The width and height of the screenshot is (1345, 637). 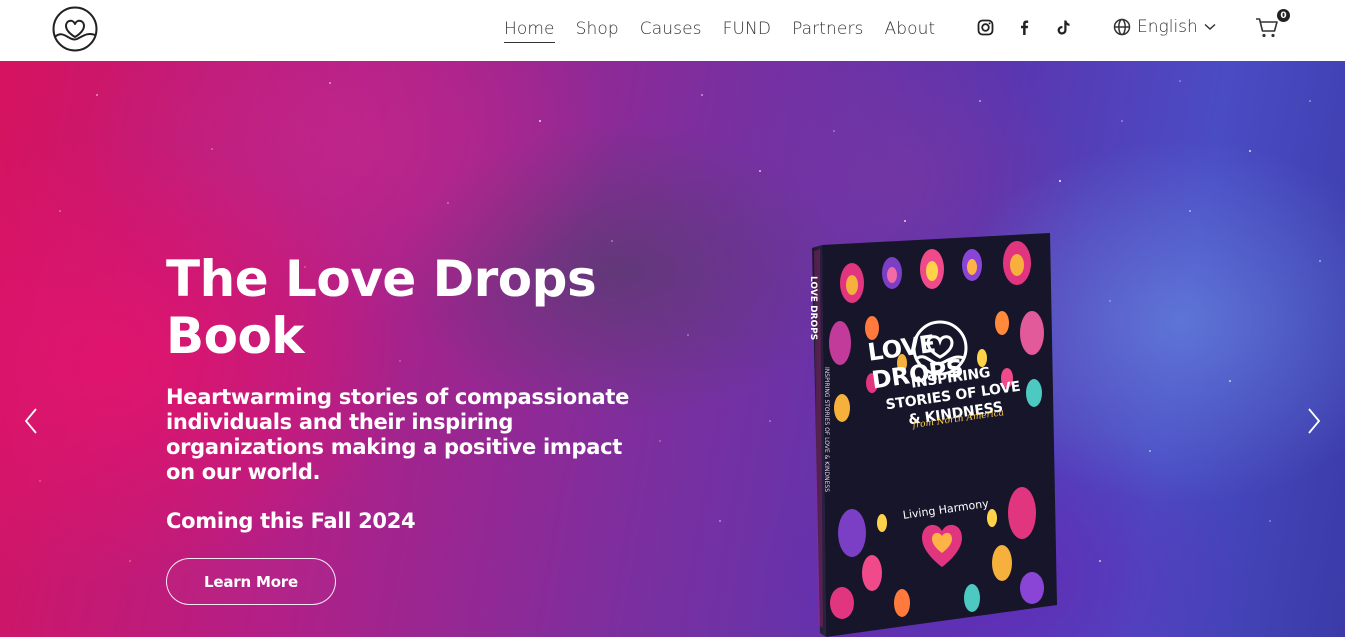 I want to click on chevron-down-icon, so click(x=1210, y=27).